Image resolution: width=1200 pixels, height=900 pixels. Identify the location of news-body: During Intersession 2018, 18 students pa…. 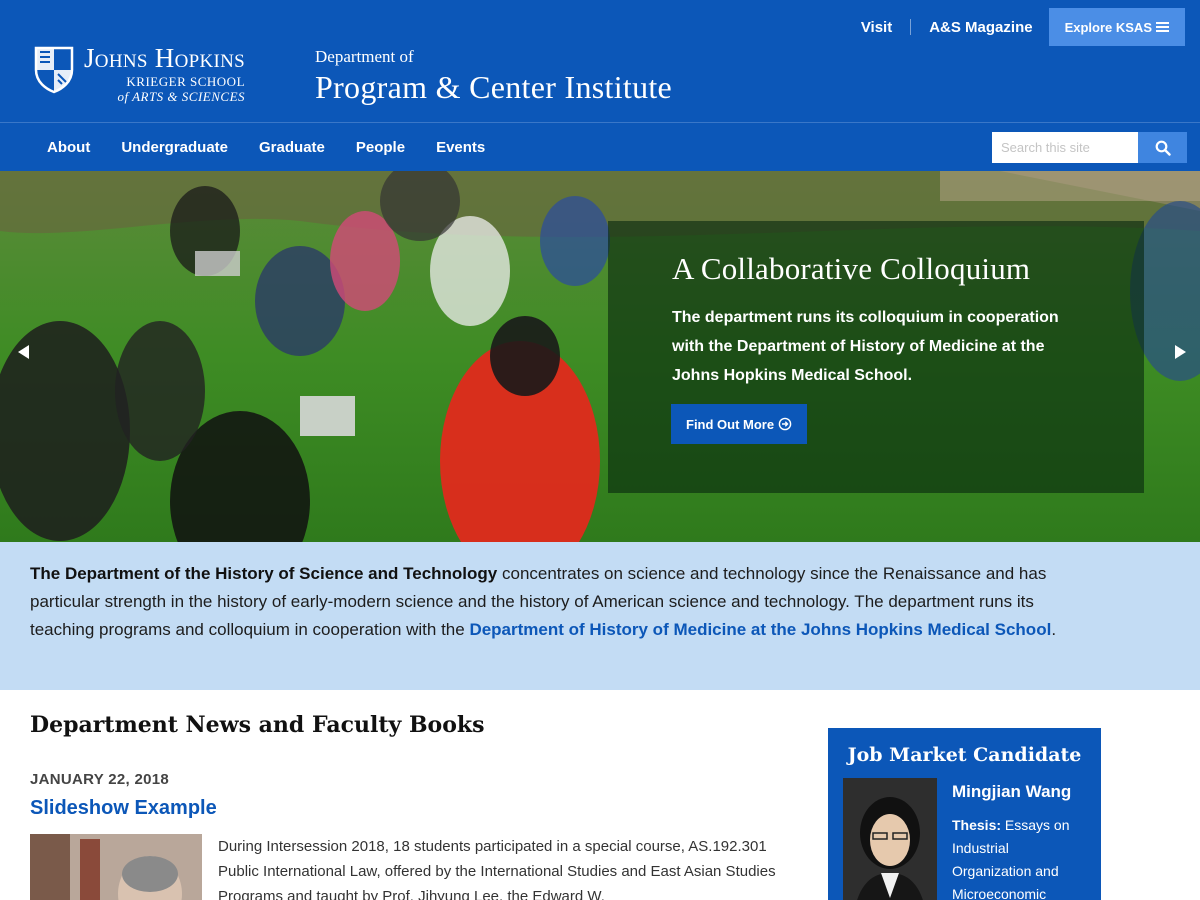
(497, 869).